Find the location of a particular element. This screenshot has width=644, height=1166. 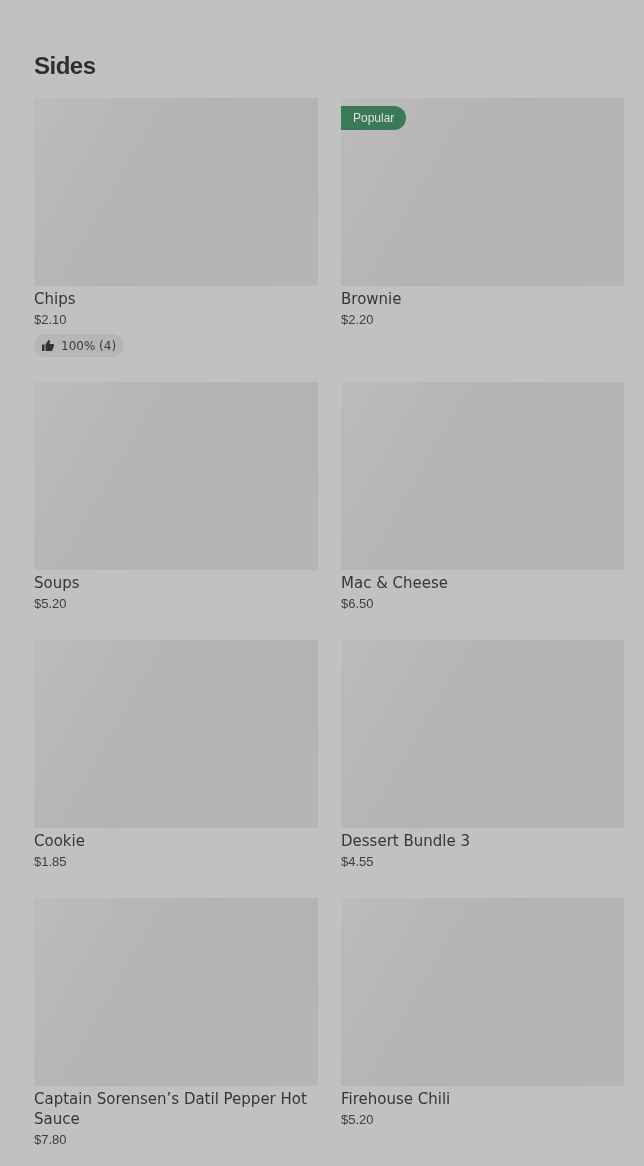

section-title: Sides is located at coordinates (65, 66).